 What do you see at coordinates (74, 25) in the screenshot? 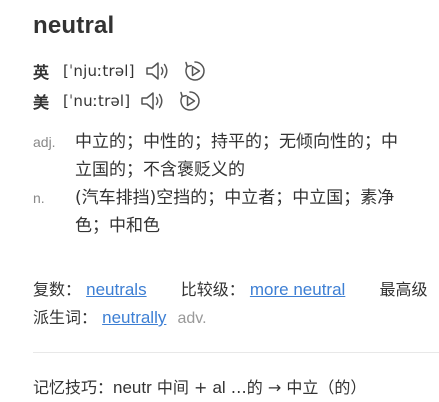
I see `headword: neutral` at bounding box center [74, 25].